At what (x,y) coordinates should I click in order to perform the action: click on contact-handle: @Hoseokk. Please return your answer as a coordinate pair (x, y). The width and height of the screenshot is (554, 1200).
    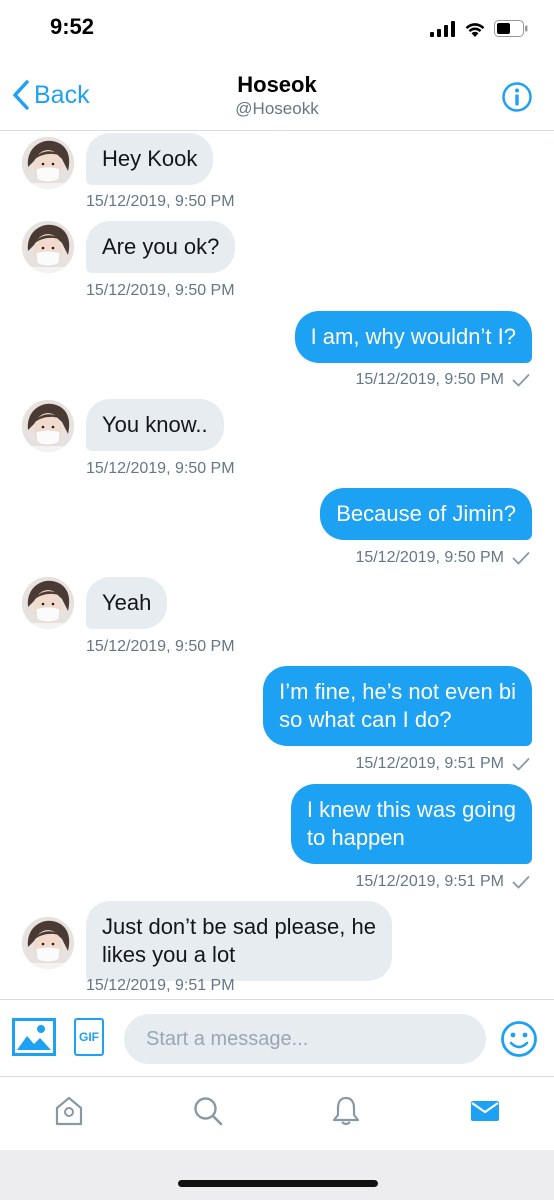
    Looking at the image, I should click on (277, 108).